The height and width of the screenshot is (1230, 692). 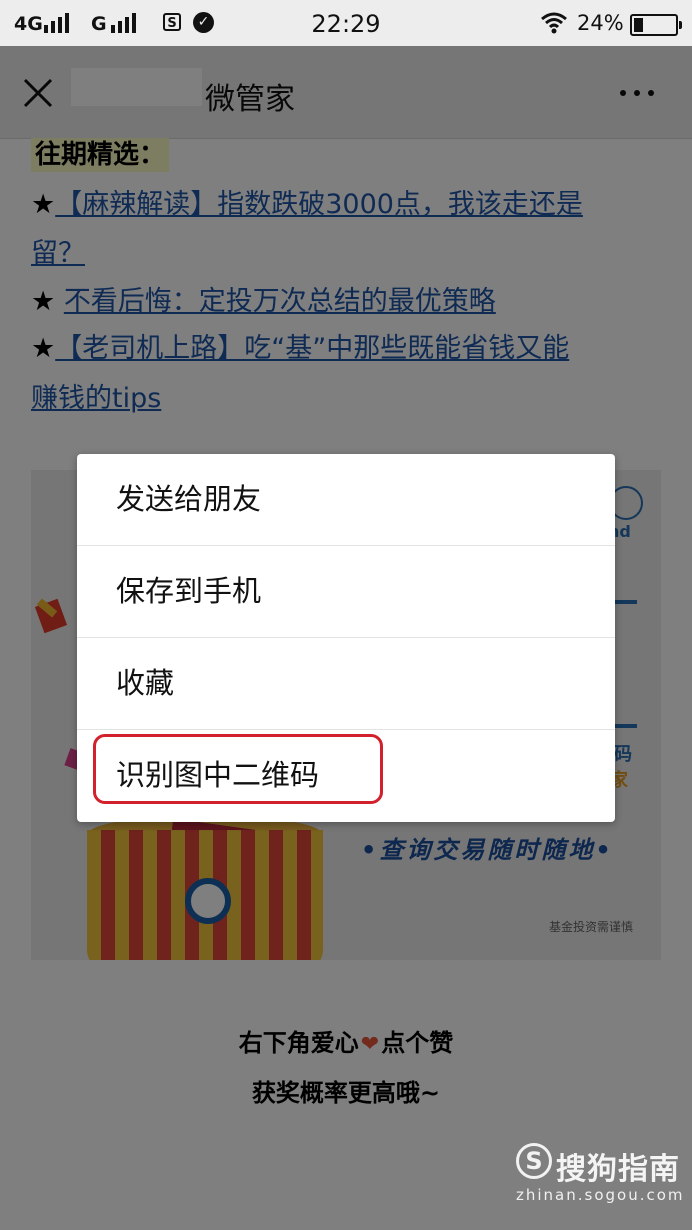 What do you see at coordinates (346, 23) in the screenshot?
I see `status-bar: 4G G S ✓ 22:29 24%` at bounding box center [346, 23].